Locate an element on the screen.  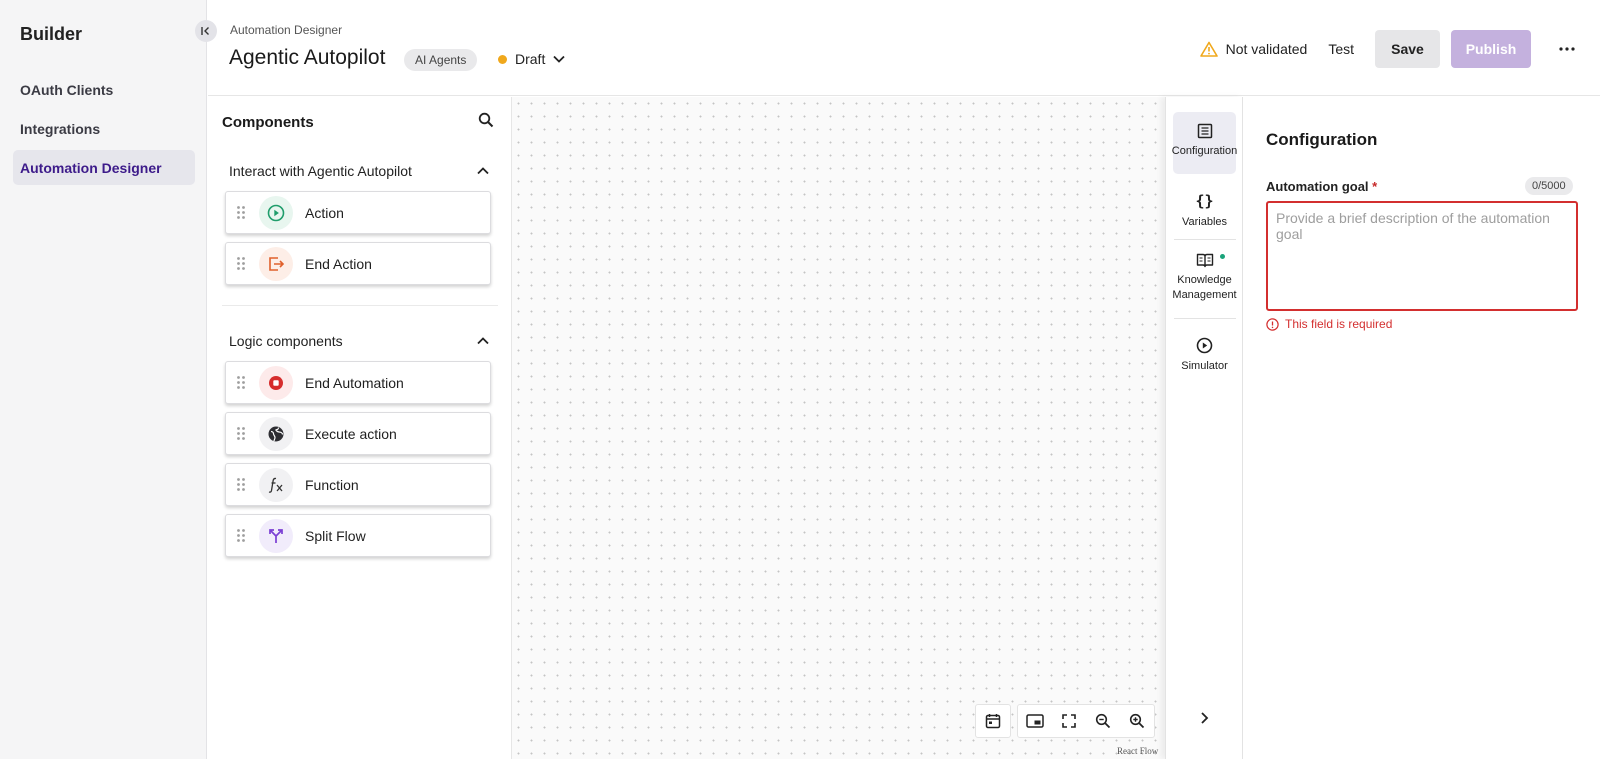
tab-variables: {} Variables is located at coordinates (1204, 211).